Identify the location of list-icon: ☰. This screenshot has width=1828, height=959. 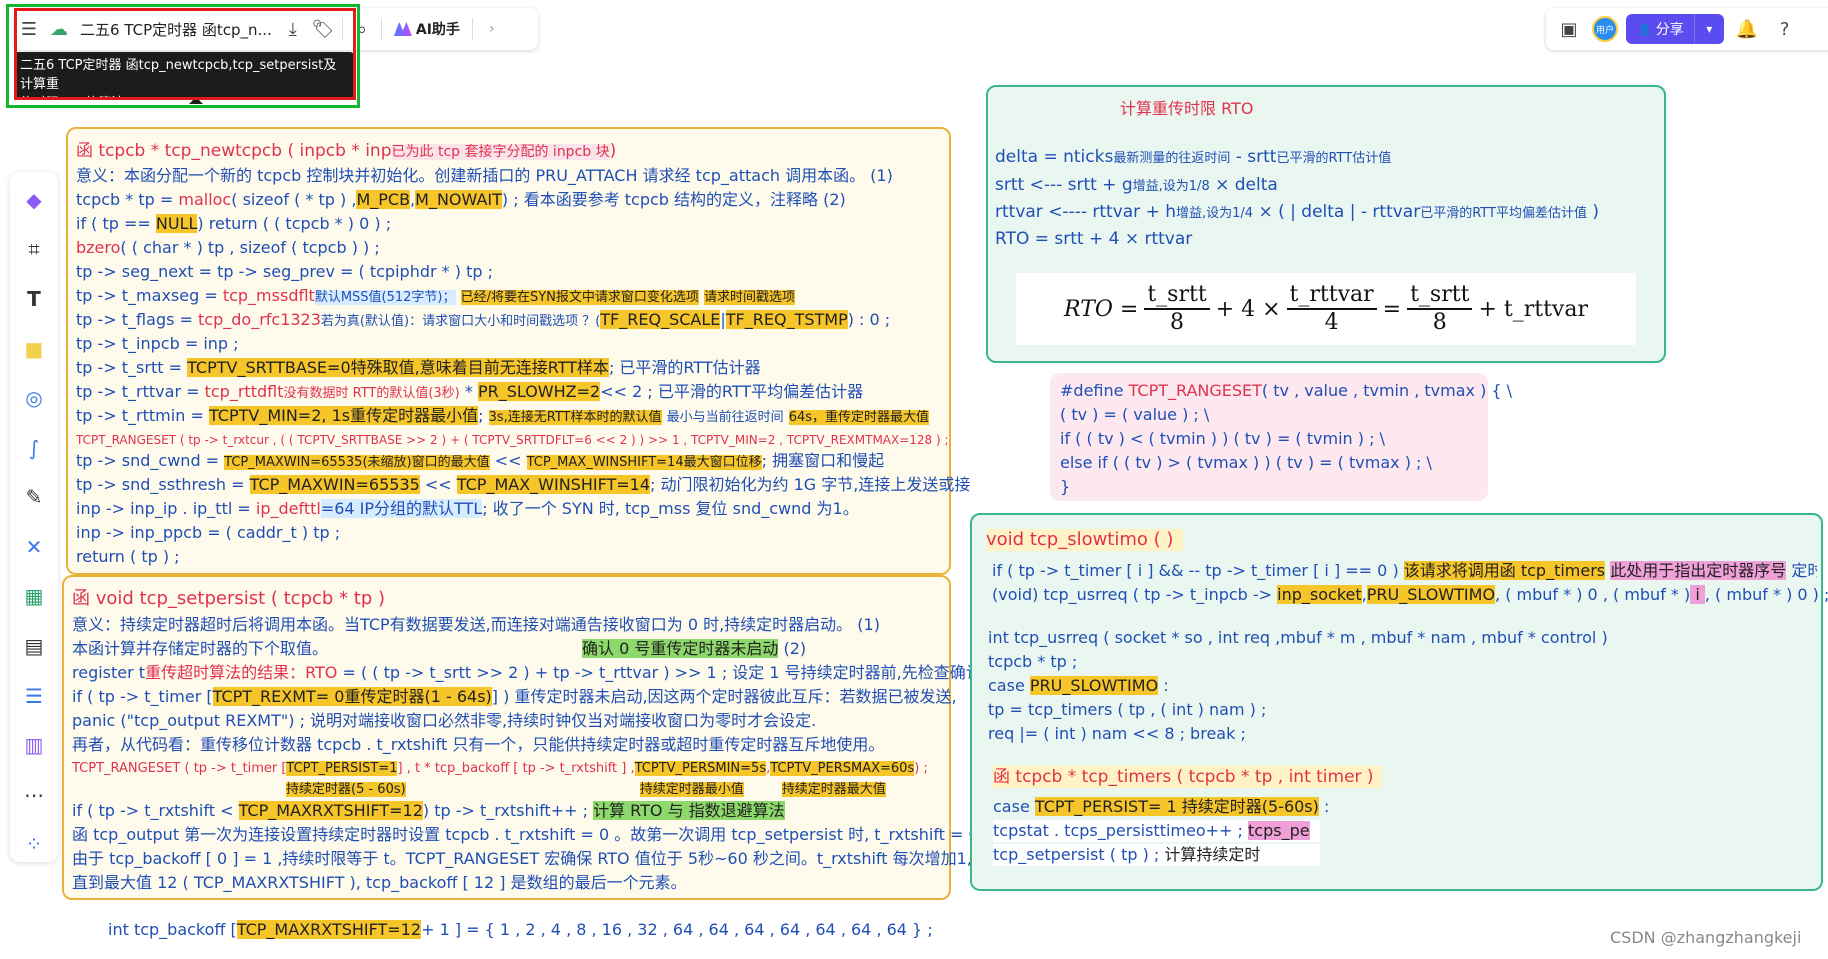
(34, 696).